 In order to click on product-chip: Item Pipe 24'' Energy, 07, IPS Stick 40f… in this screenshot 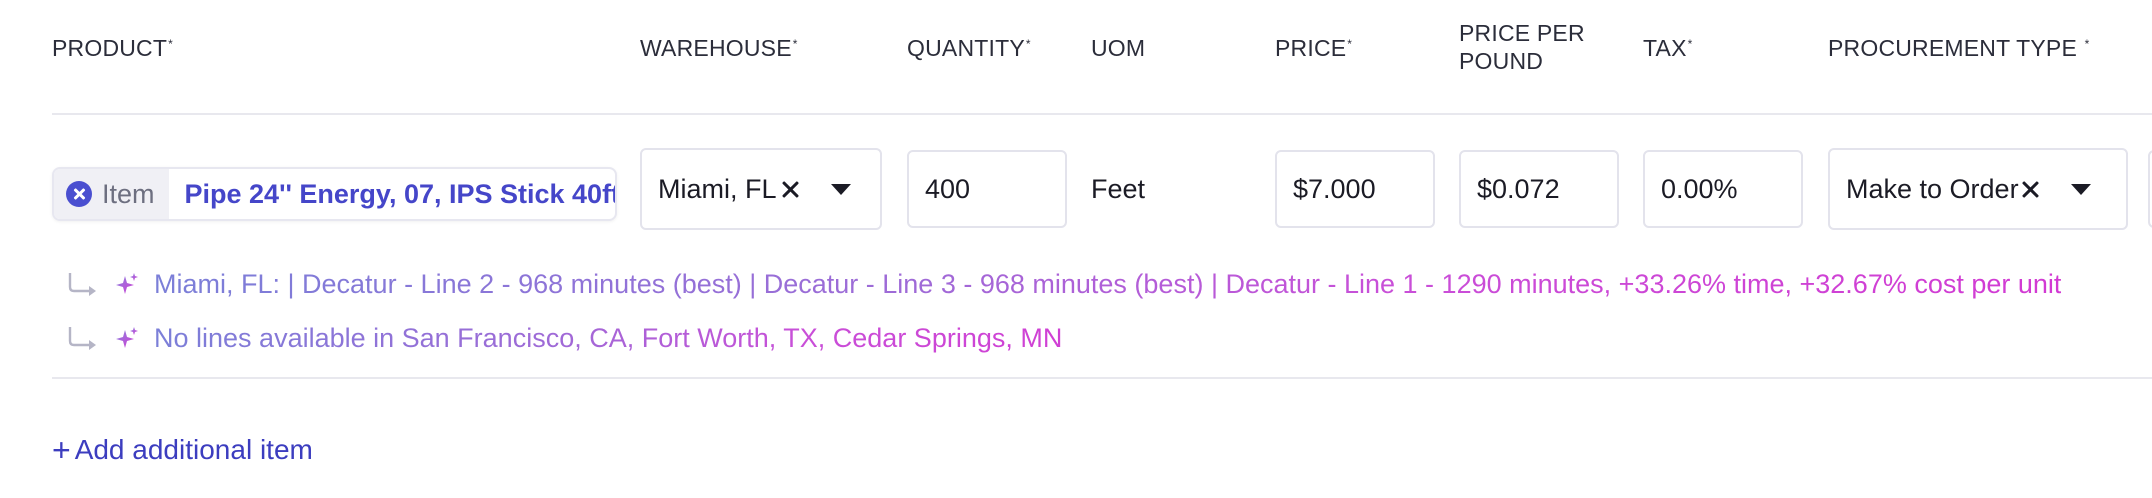, I will do `click(334, 194)`.